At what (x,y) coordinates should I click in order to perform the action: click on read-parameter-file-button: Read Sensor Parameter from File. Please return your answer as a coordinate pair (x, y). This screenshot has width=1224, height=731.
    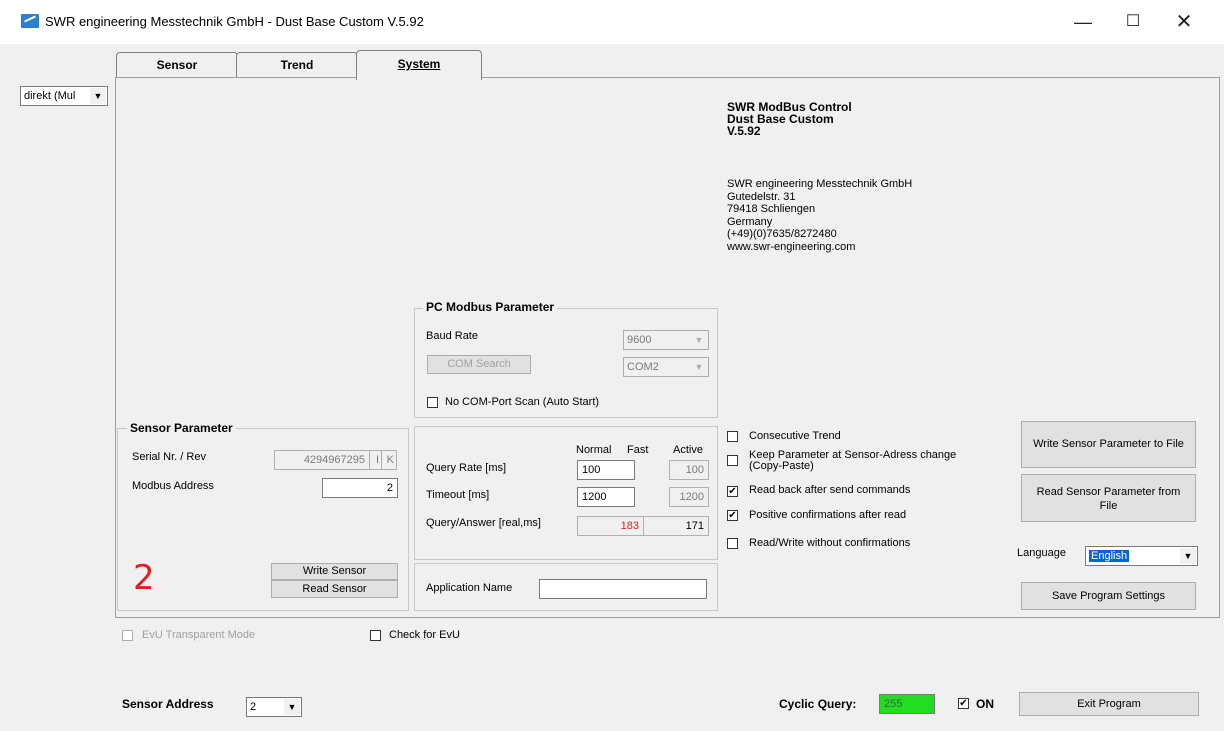
    Looking at the image, I should click on (1108, 498).